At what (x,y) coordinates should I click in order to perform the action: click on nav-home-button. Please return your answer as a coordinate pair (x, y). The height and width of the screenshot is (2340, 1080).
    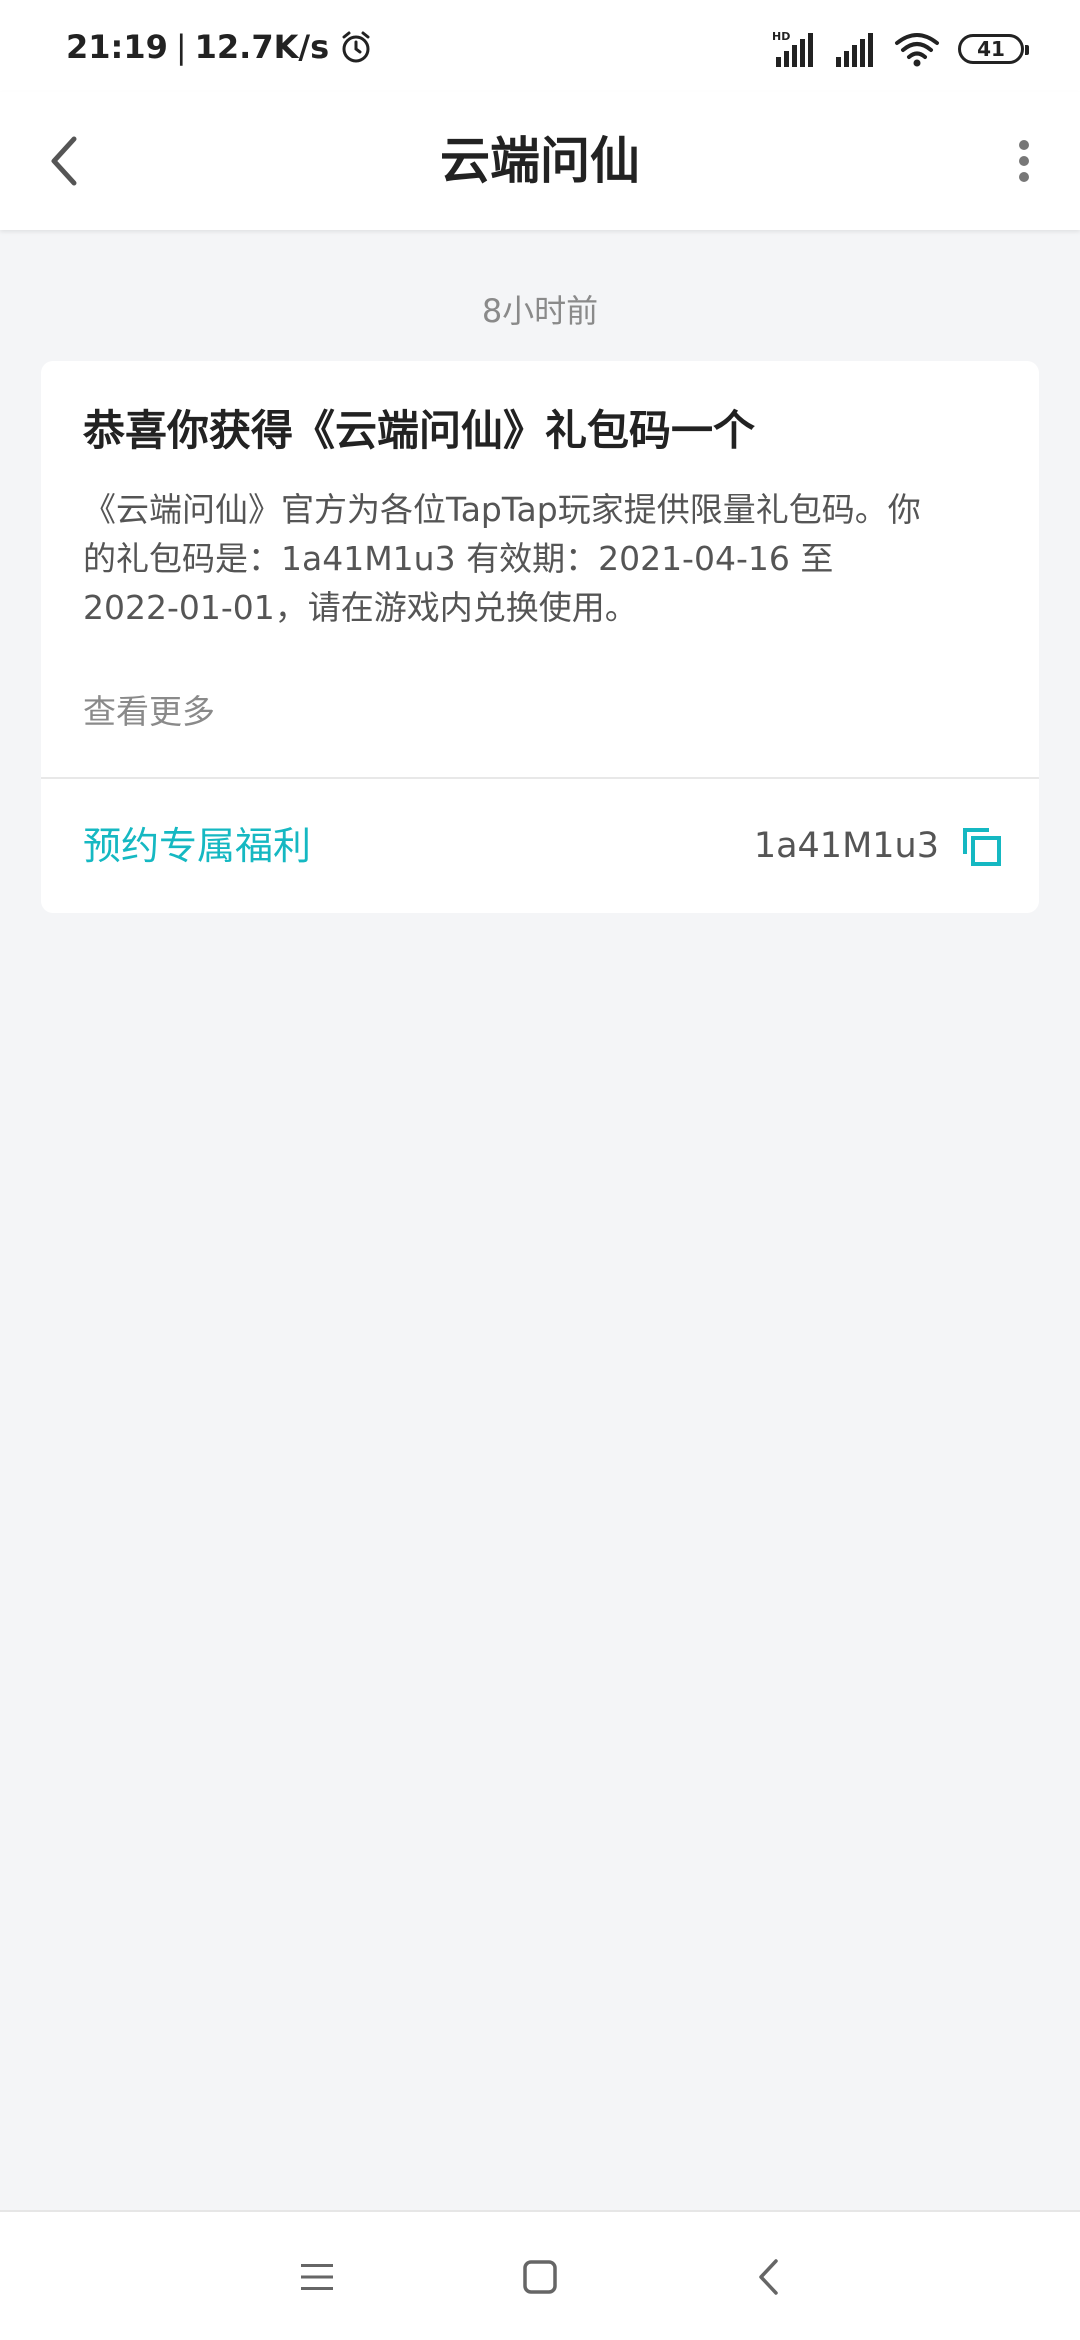
    Looking at the image, I should click on (540, 2277).